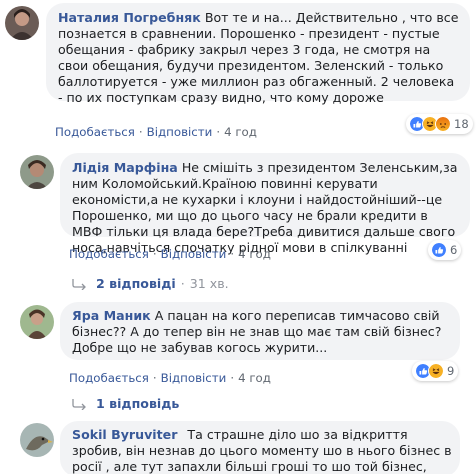 The height and width of the screenshot is (474, 476). I want to click on reactions-badge: 6, so click(445, 250).